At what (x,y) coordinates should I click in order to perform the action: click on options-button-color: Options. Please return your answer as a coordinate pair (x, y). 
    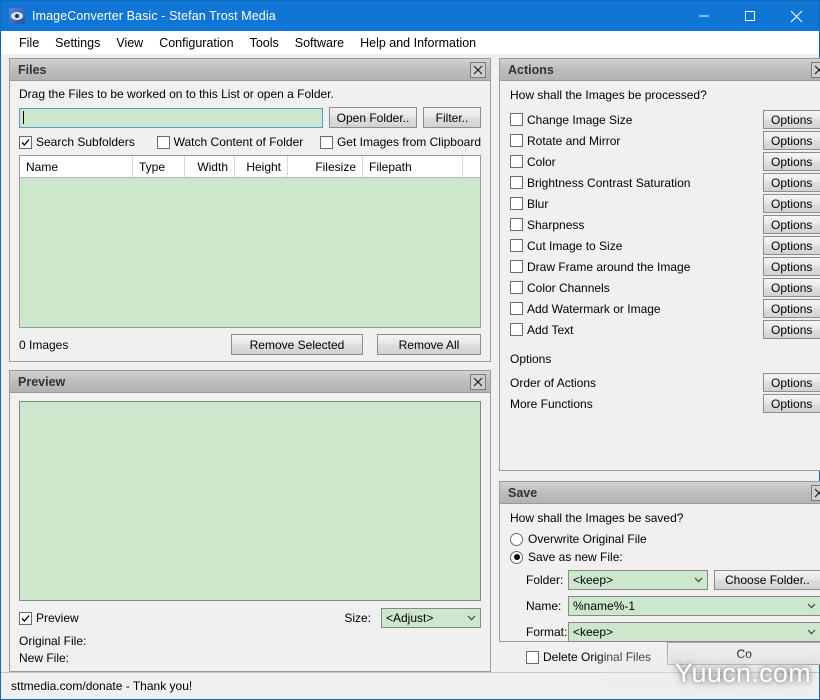
    Looking at the image, I should click on (791, 161).